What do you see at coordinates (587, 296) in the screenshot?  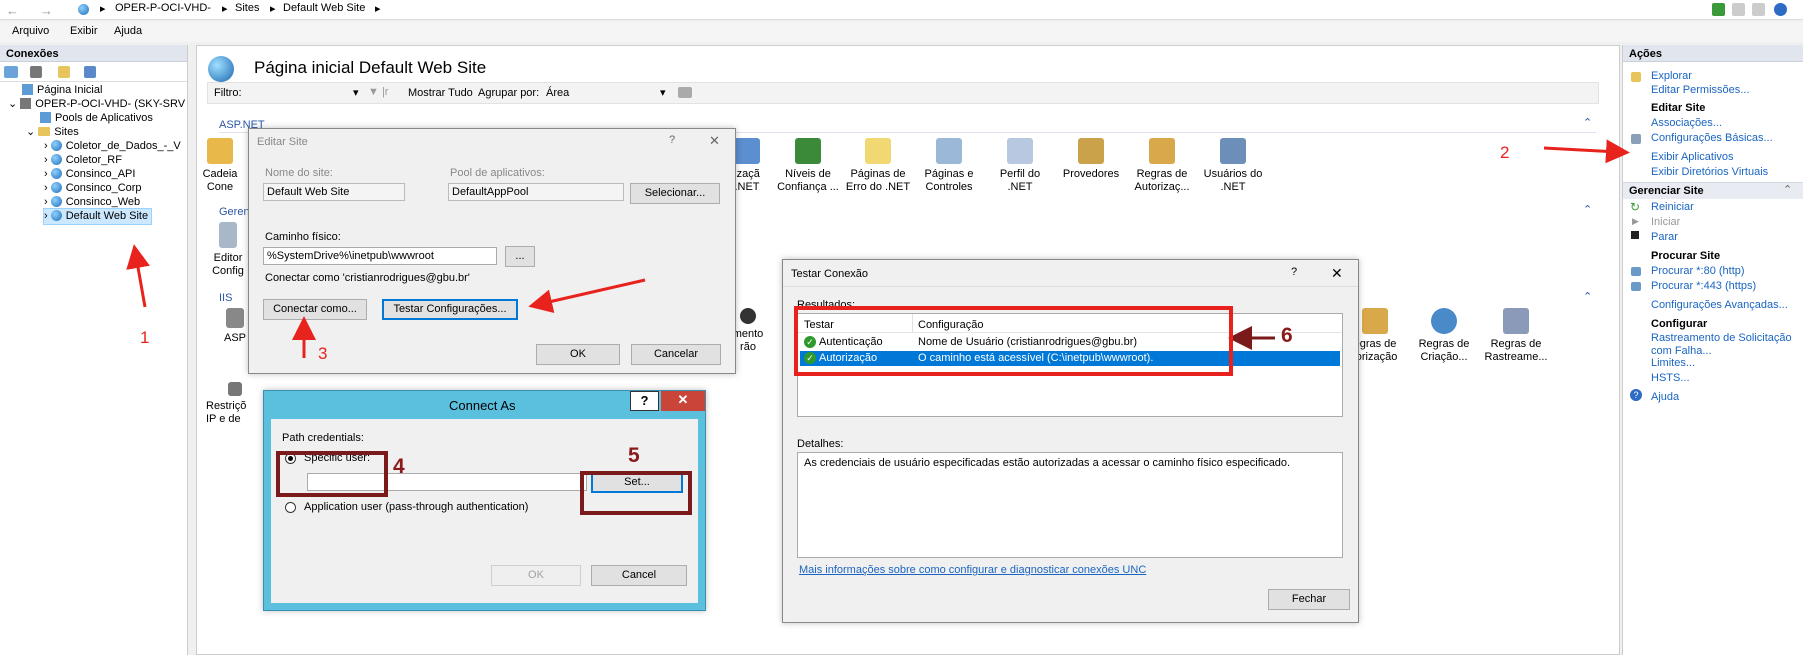 I see `arrow-test` at bounding box center [587, 296].